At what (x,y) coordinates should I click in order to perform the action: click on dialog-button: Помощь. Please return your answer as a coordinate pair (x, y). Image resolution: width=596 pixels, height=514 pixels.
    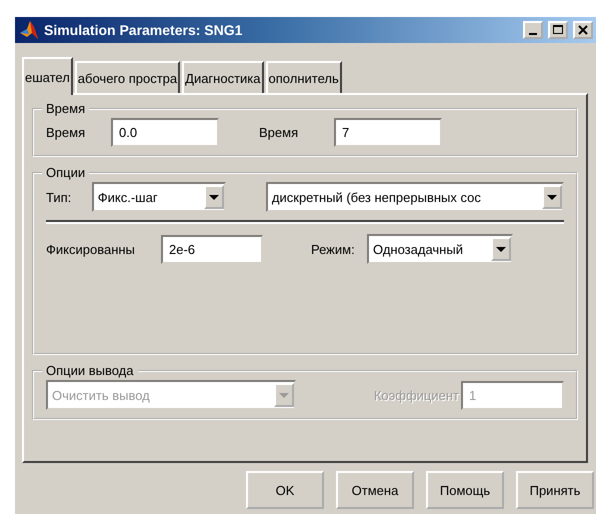
    Looking at the image, I should click on (465, 490).